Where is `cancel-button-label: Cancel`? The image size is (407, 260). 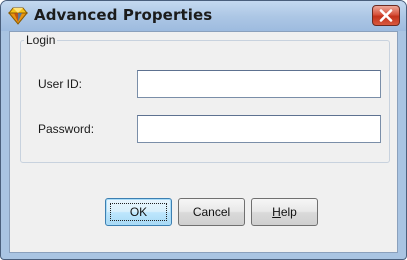 cancel-button-label: Cancel is located at coordinates (211, 212).